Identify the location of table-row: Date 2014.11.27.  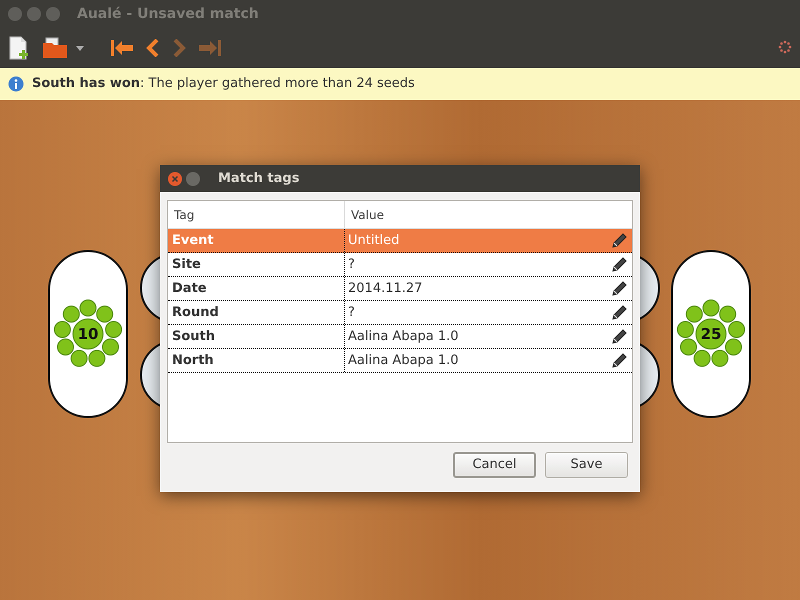
(400, 289).